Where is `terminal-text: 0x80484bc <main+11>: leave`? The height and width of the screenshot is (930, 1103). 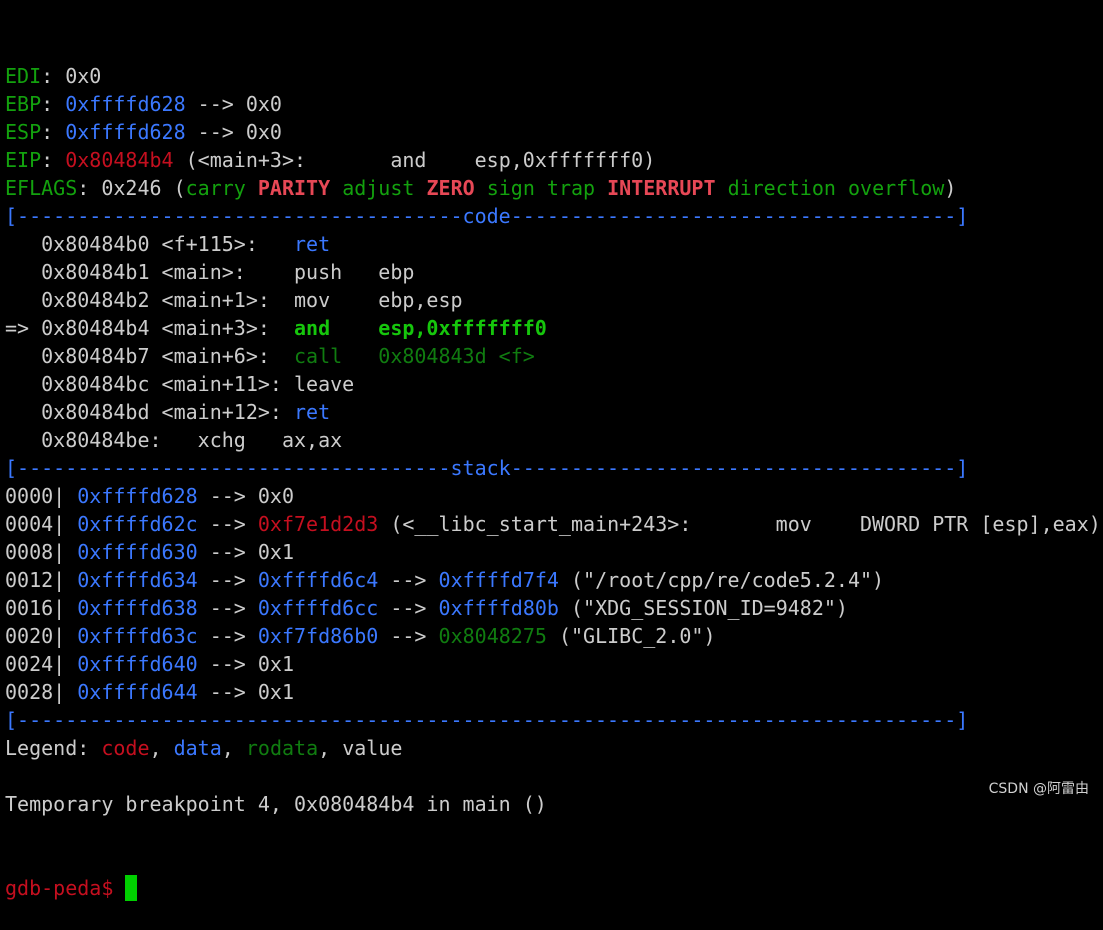 terminal-text: 0x80484bc <main+11>: leave is located at coordinates (180, 384).